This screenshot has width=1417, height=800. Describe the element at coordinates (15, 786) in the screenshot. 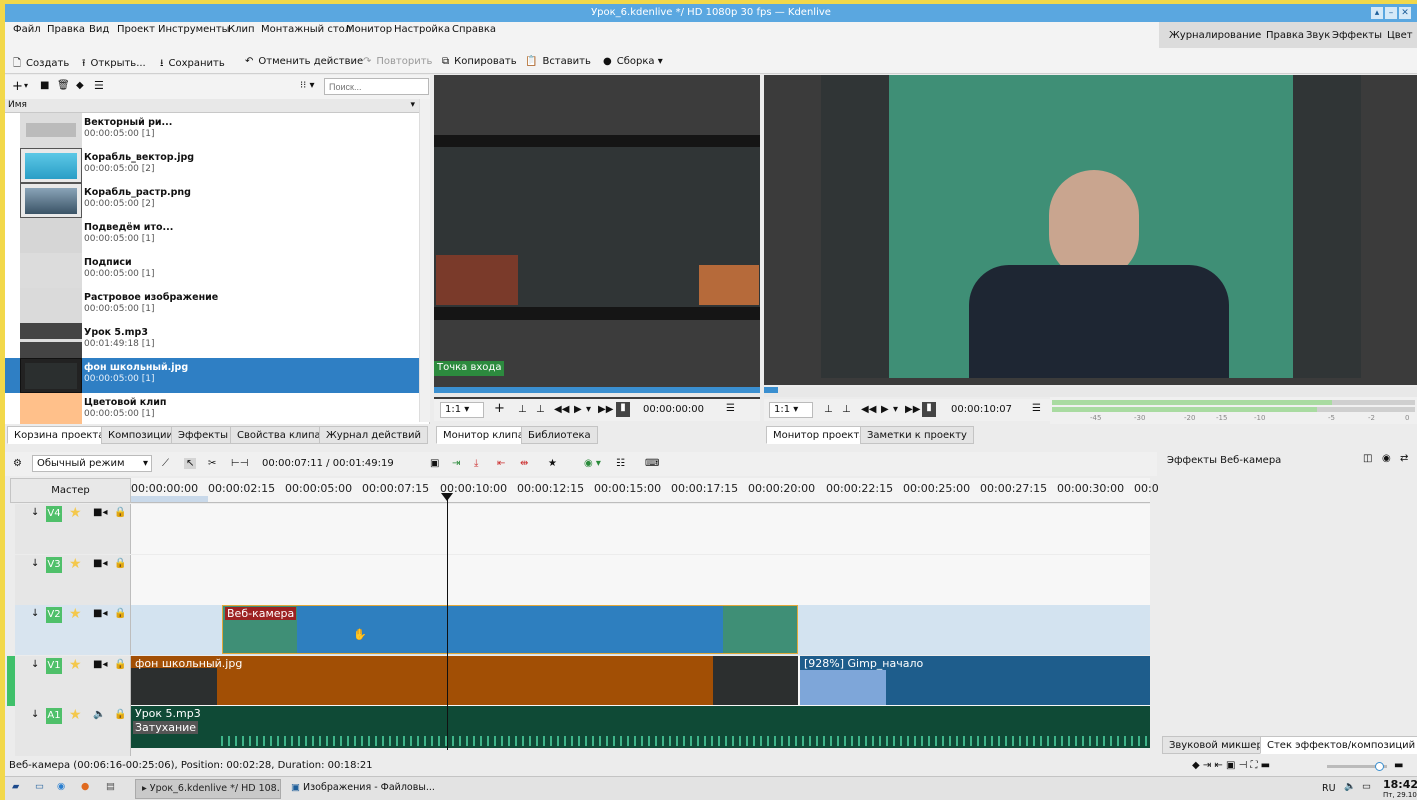

I see `start-menu-icon: ▰` at that location.